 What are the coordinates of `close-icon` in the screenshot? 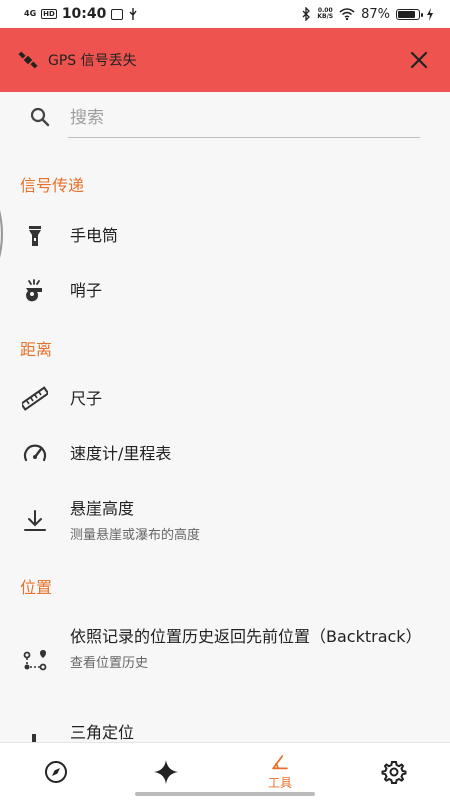 It's located at (419, 60).